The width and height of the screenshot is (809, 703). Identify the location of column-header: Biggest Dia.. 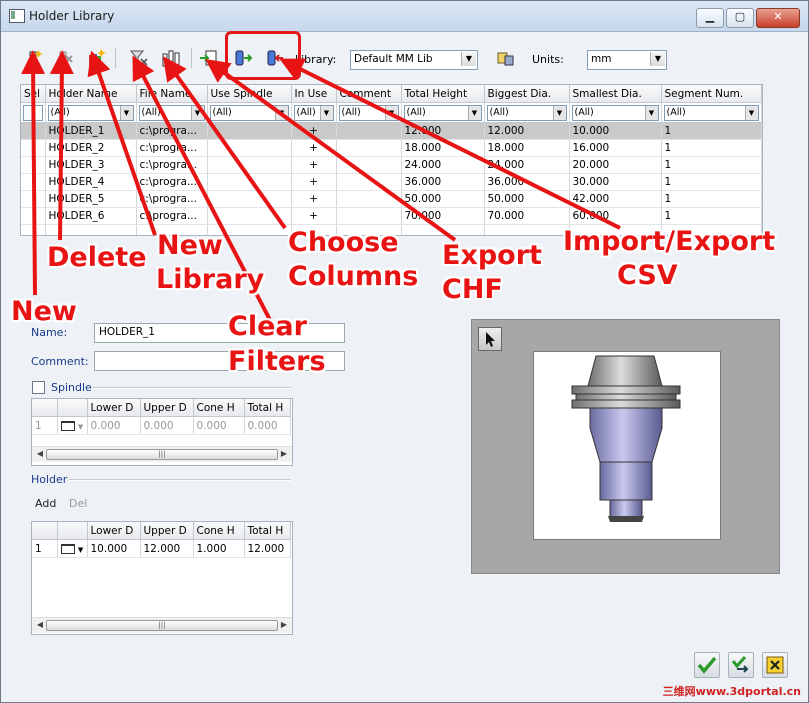
(527, 94).